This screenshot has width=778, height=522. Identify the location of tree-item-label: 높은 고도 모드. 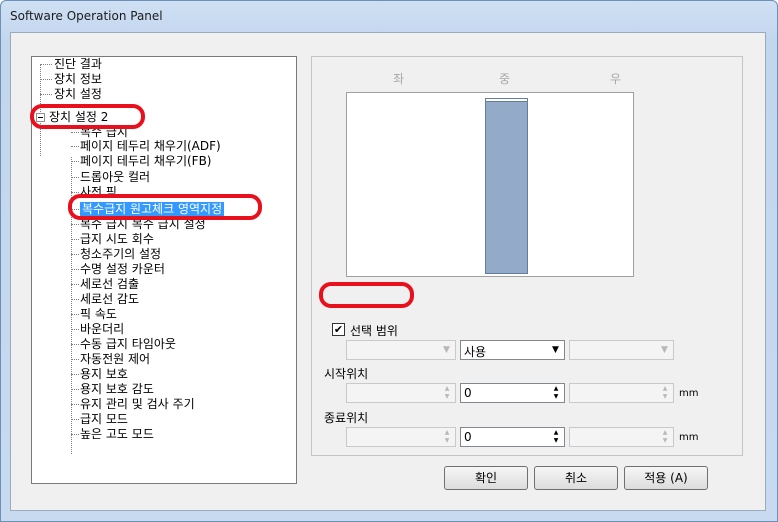
(117, 434).